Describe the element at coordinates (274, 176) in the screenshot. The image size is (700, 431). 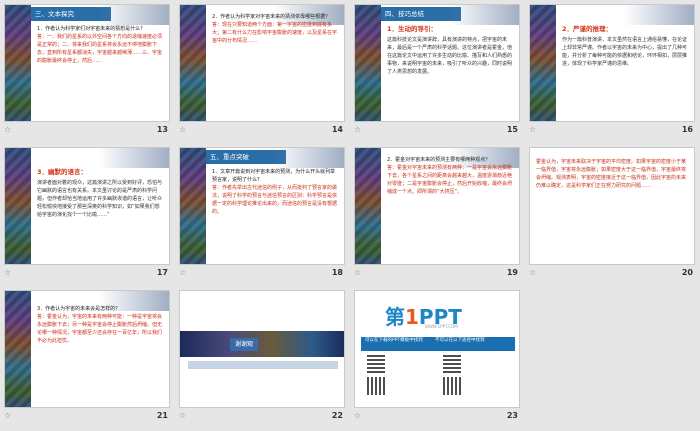
I see `slide-question: 1．文章开篇说到对宇宙未来的预测，为什么开头就列举预言家，说明了什么？` at that location.